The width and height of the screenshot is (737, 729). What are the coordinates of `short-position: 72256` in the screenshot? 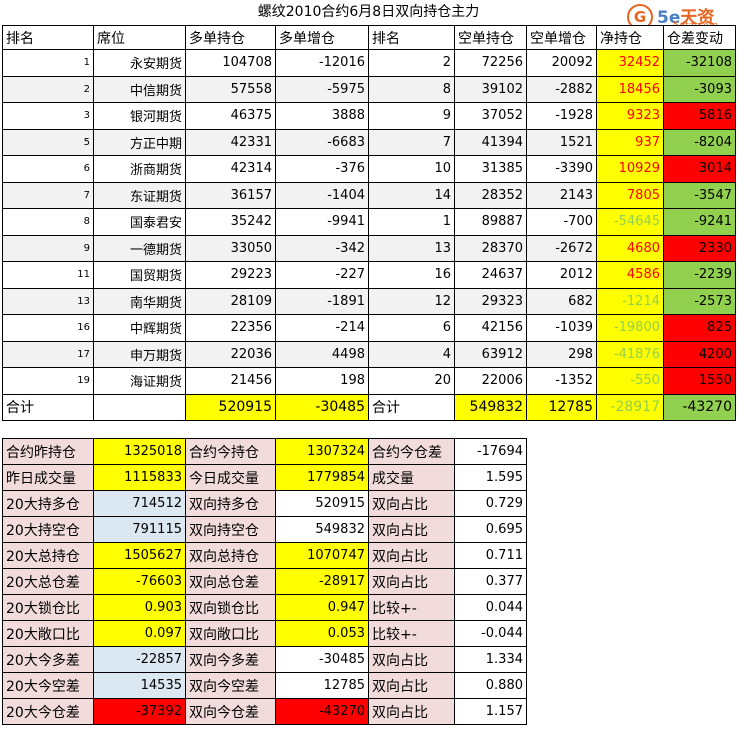 It's located at (490, 63).